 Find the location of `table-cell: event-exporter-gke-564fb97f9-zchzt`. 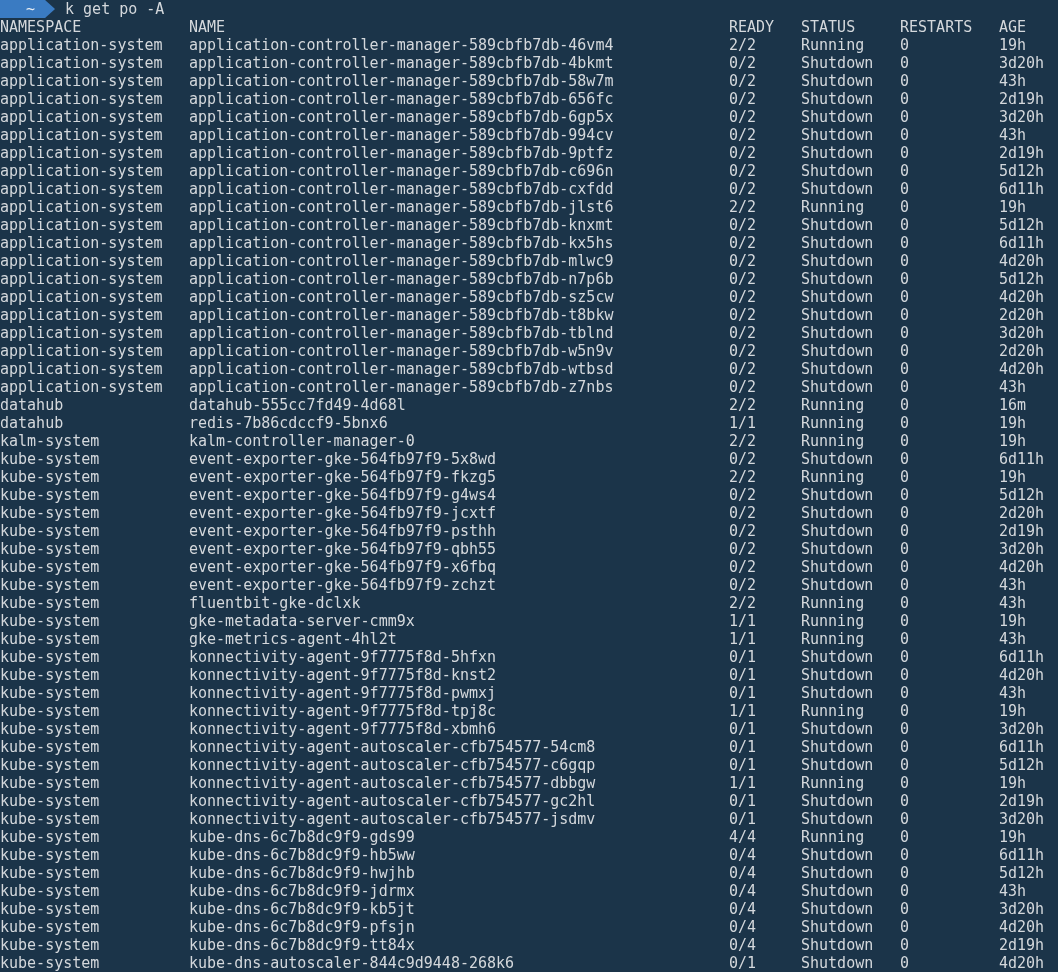

table-cell: event-exporter-gke-564fb97f9-zchzt is located at coordinates (343, 585).